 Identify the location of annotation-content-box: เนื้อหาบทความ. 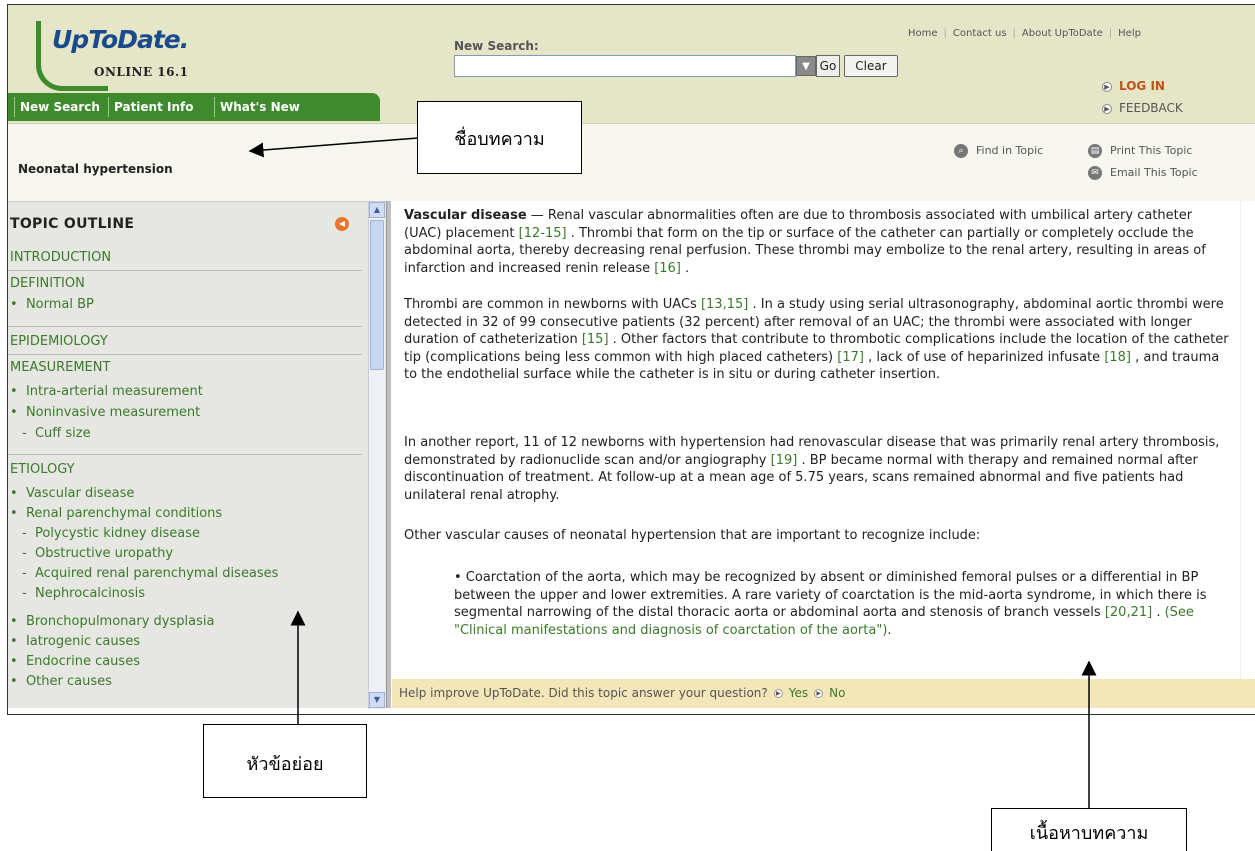
(1089, 829).